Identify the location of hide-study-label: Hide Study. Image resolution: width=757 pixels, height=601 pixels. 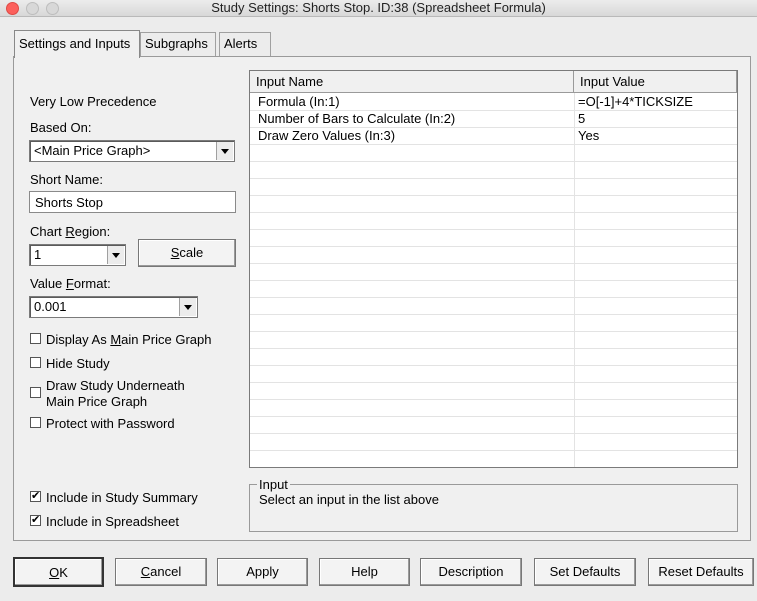
(78, 363).